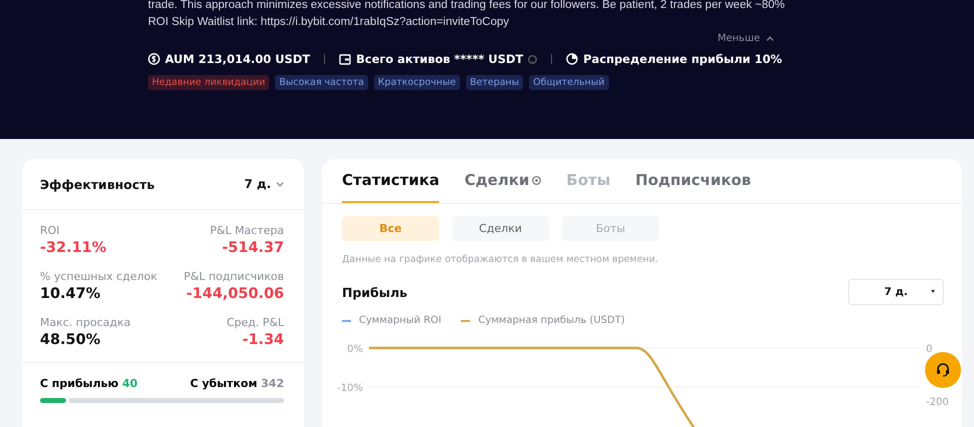  Describe the element at coordinates (770, 38) in the screenshot. I see `chevron-up-icon` at that location.